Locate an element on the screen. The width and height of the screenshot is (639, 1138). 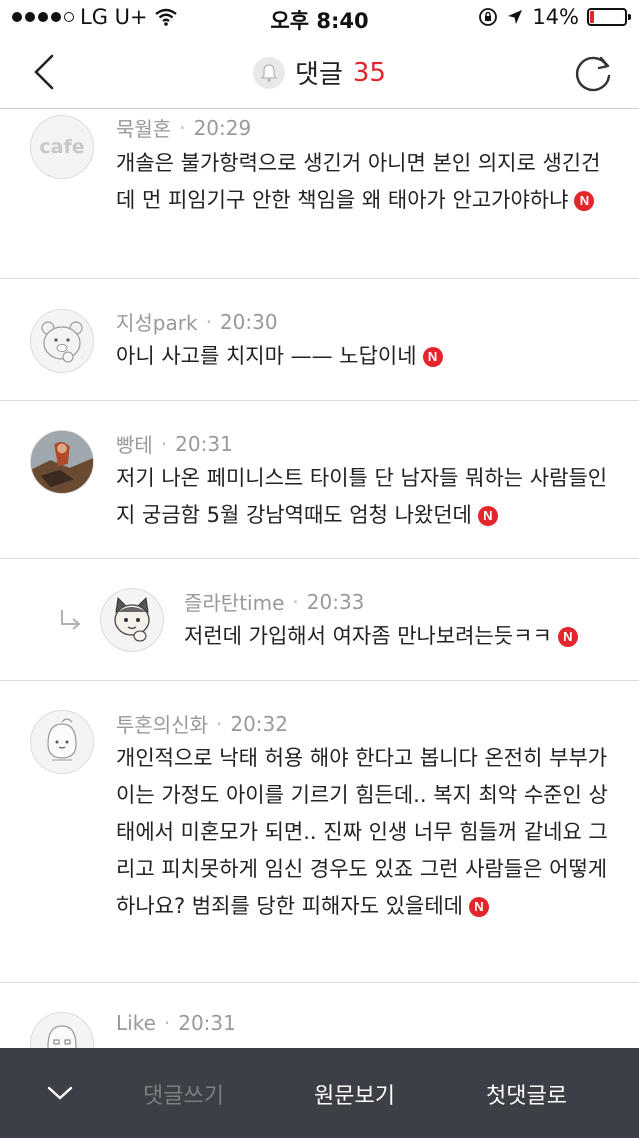
nav-bar: 댓글 35 is located at coordinates (319, 72).